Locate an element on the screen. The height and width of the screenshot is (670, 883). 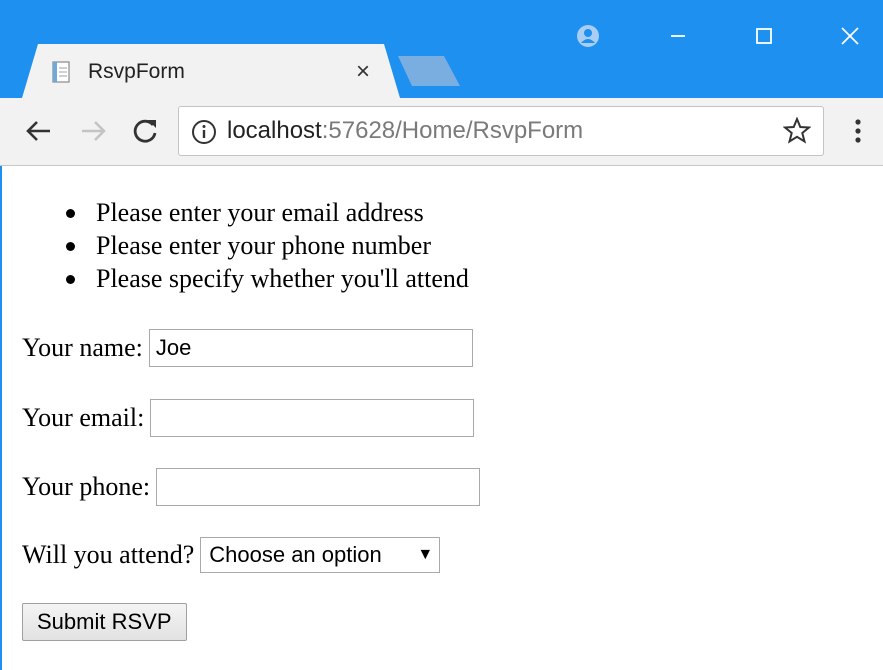
name-row: Your name: is located at coordinates (247, 348).